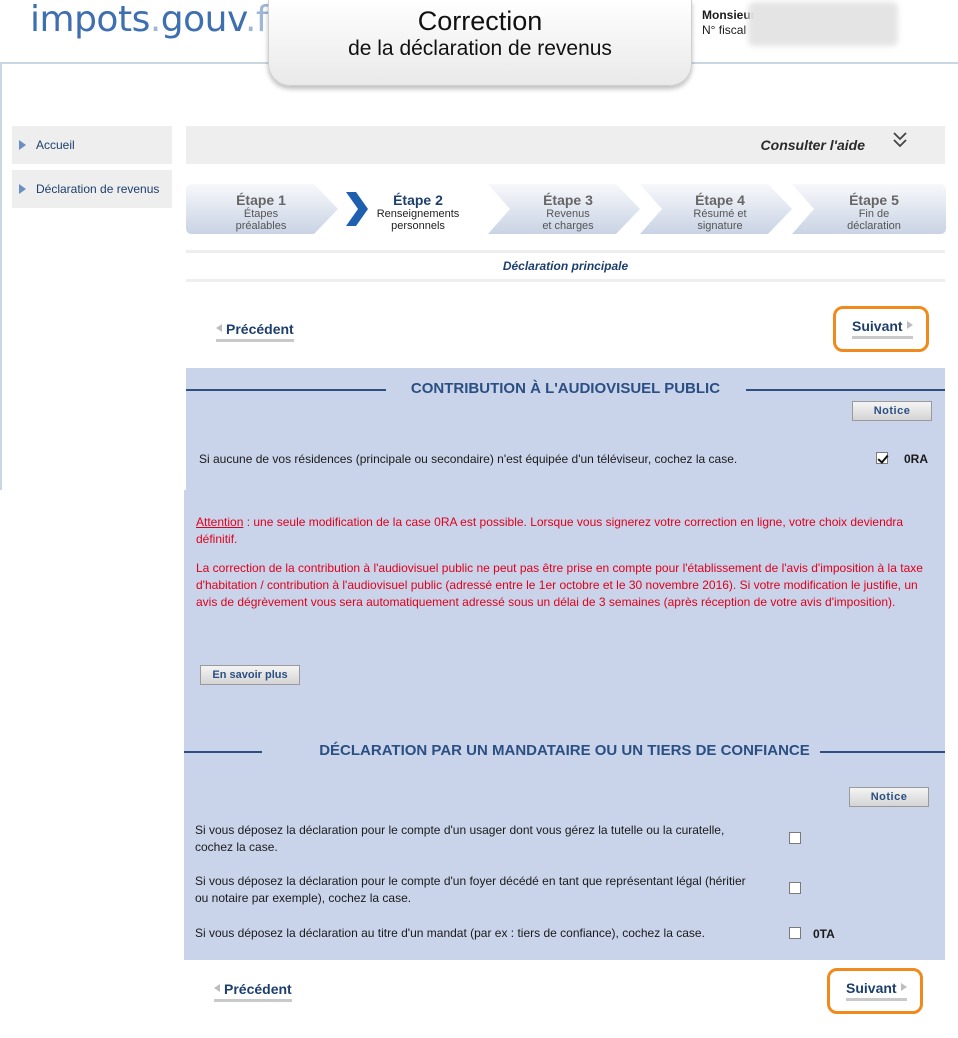  What do you see at coordinates (916, 459) in the screenshot?
I see `tv-code: 0RA` at bounding box center [916, 459].